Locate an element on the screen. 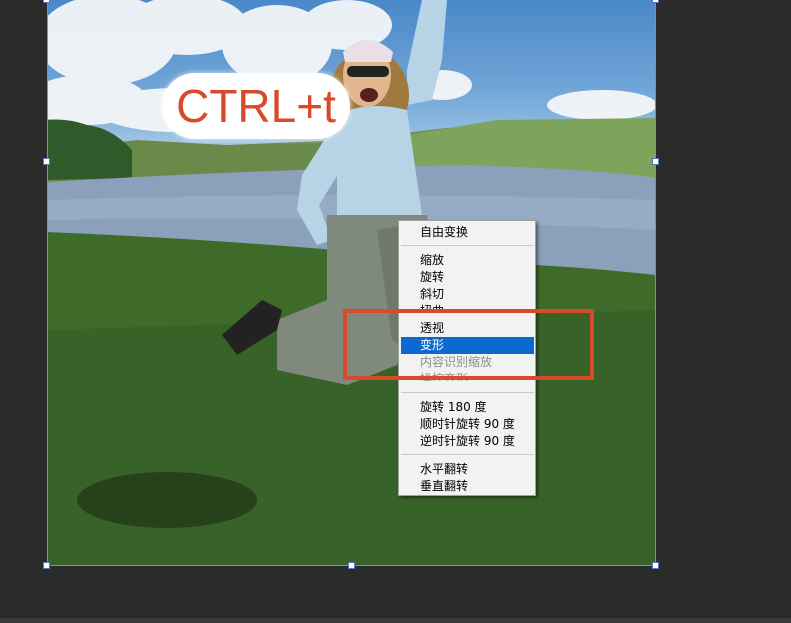 The width and height of the screenshot is (791, 623). menu-item-rotate-90-ccw: 逆时针旋转 90 度 is located at coordinates (467, 441).